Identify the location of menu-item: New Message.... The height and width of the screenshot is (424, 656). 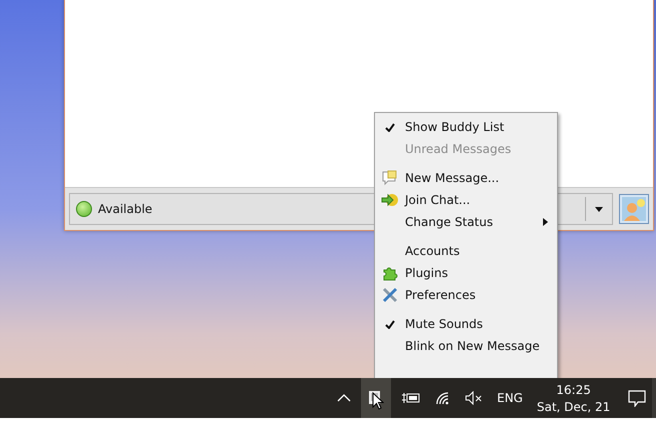
(466, 178).